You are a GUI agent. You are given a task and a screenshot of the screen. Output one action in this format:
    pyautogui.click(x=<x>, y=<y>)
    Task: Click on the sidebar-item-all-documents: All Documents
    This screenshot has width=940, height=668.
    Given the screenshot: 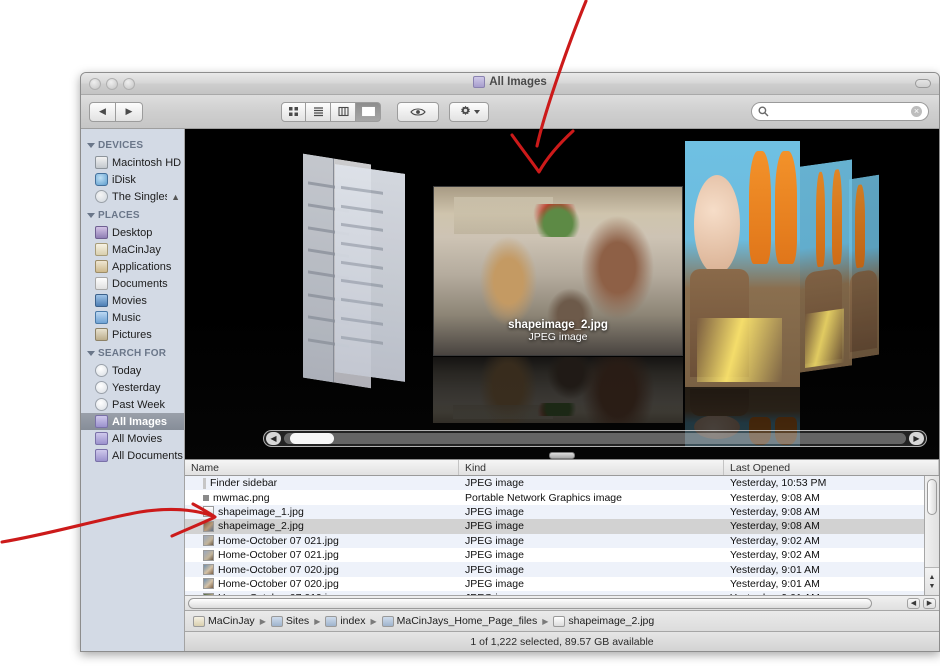 What is the action you would take?
    pyautogui.click(x=132, y=455)
    